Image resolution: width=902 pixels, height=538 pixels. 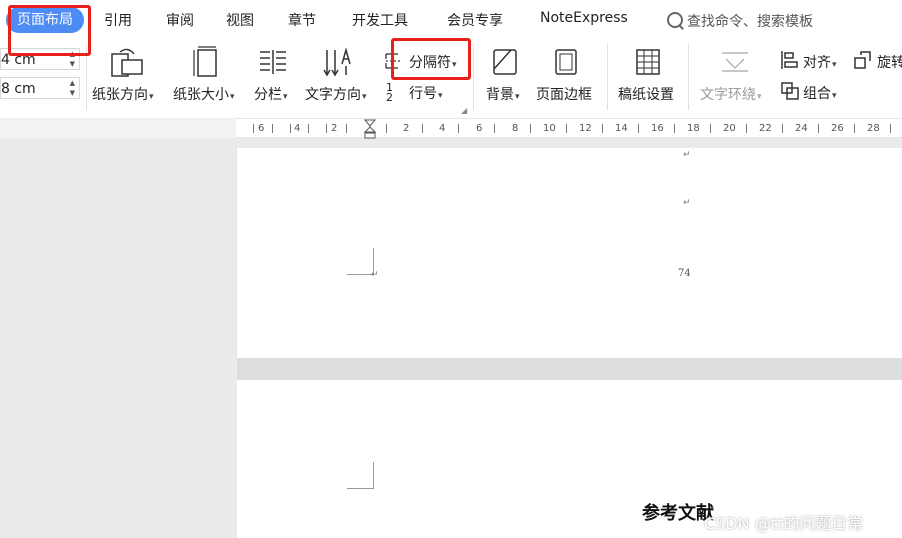 I want to click on margin-bottom-spinner: 8 cm ▲ ▼, so click(x=40, y=88).